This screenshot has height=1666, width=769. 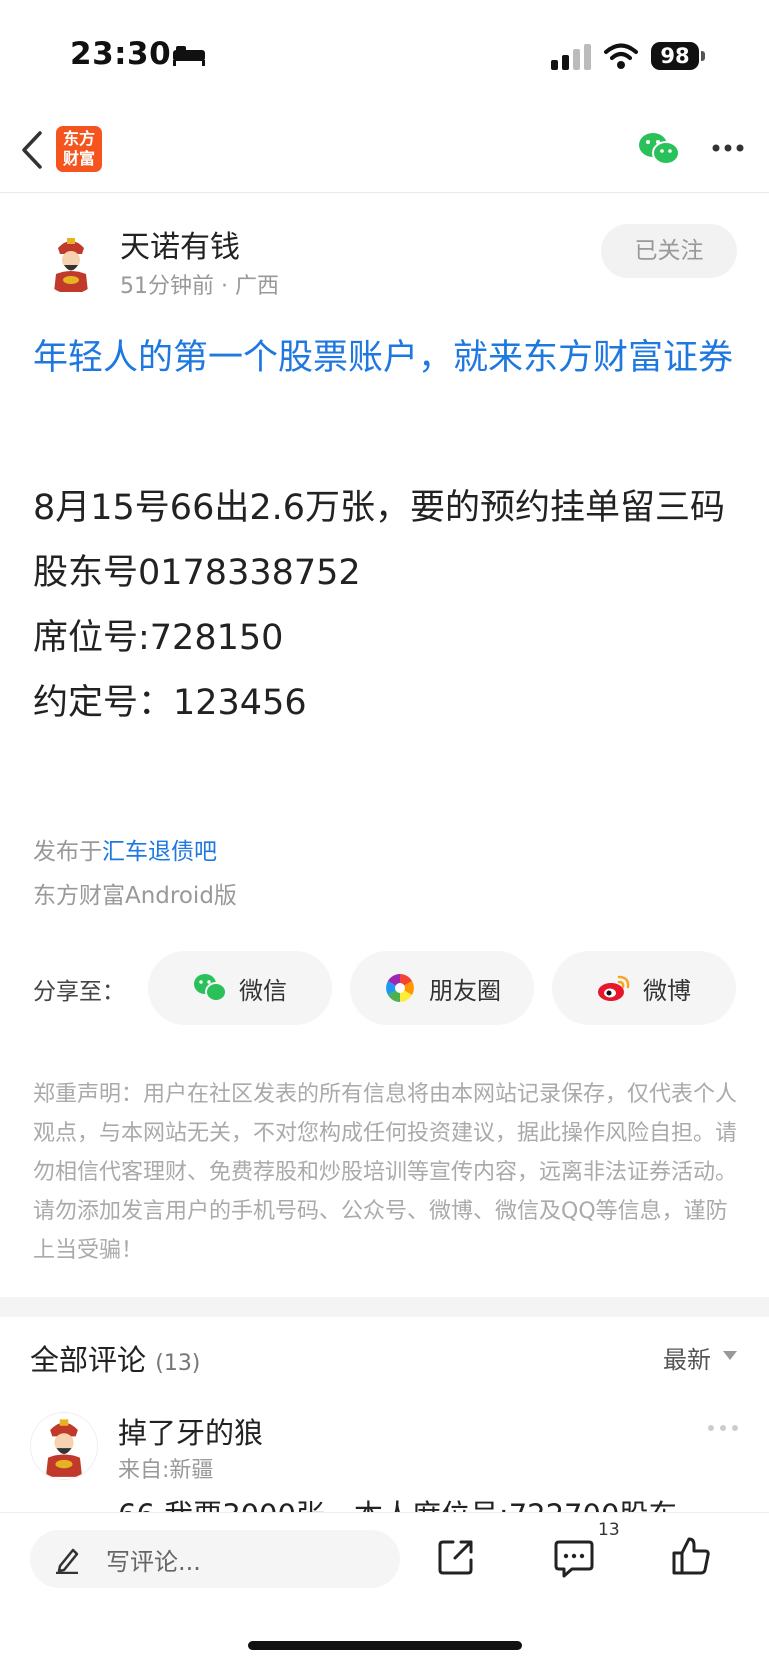 What do you see at coordinates (190, 1431) in the screenshot?
I see `commenter-name: 掉了牙的狼` at bounding box center [190, 1431].